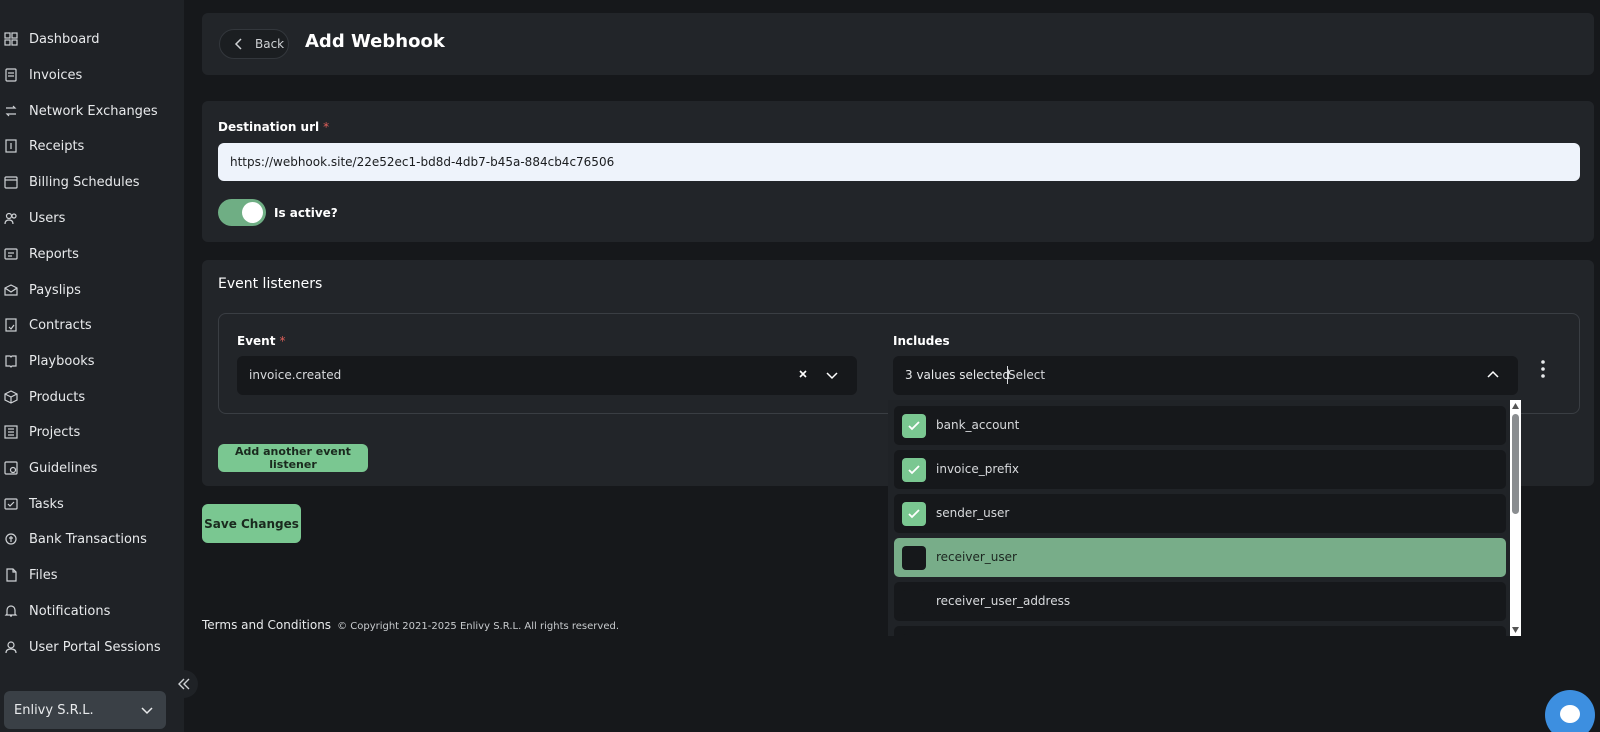  What do you see at coordinates (92, 647) in the screenshot?
I see `sidebar-item-user-portal-sessions: User Portal Sessions` at bounding box center [92, 647].